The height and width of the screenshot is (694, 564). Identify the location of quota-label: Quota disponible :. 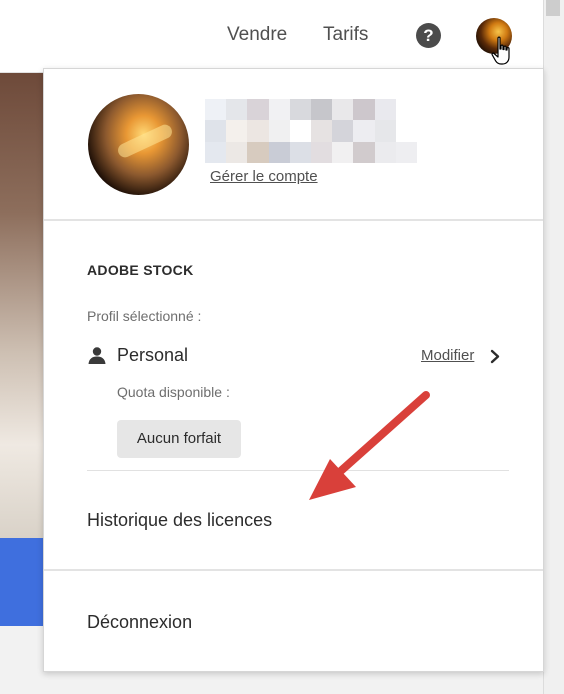
(173, 392).